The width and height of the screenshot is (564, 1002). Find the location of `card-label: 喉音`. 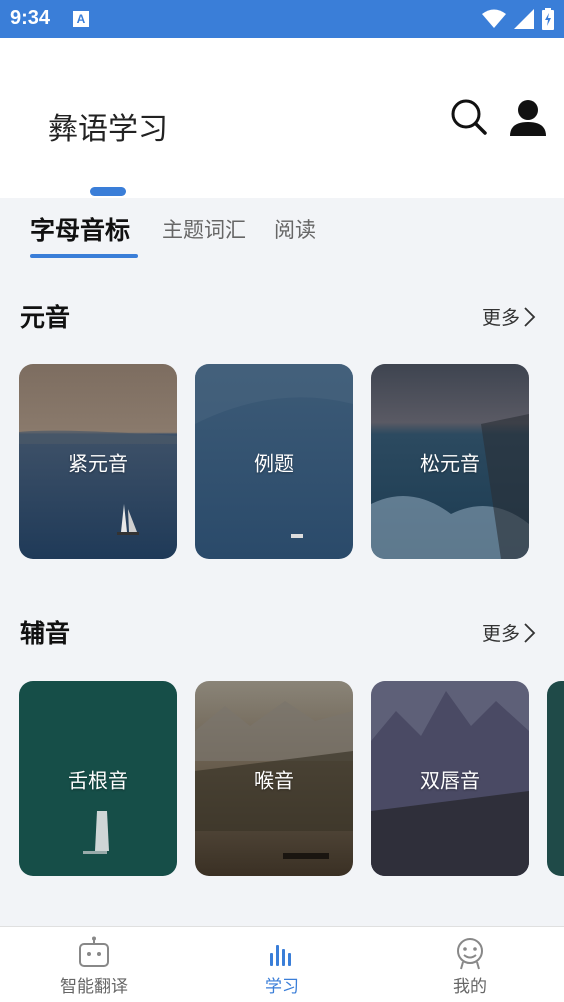

card-label: 喉音 is located at coordinates (274, 780).